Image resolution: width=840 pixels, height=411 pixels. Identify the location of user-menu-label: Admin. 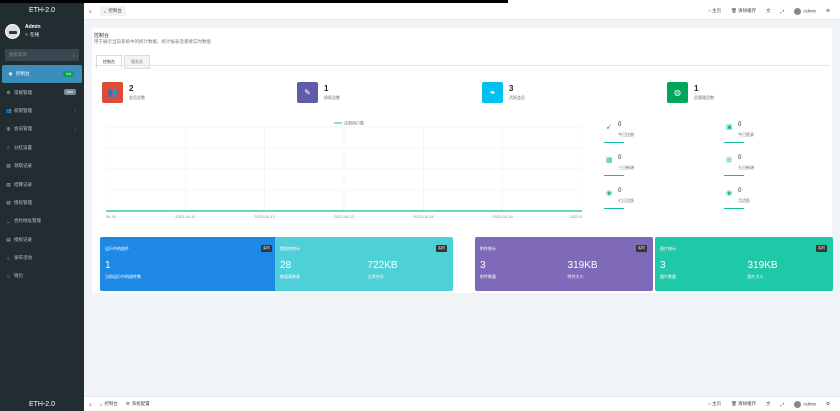
(809, 11).